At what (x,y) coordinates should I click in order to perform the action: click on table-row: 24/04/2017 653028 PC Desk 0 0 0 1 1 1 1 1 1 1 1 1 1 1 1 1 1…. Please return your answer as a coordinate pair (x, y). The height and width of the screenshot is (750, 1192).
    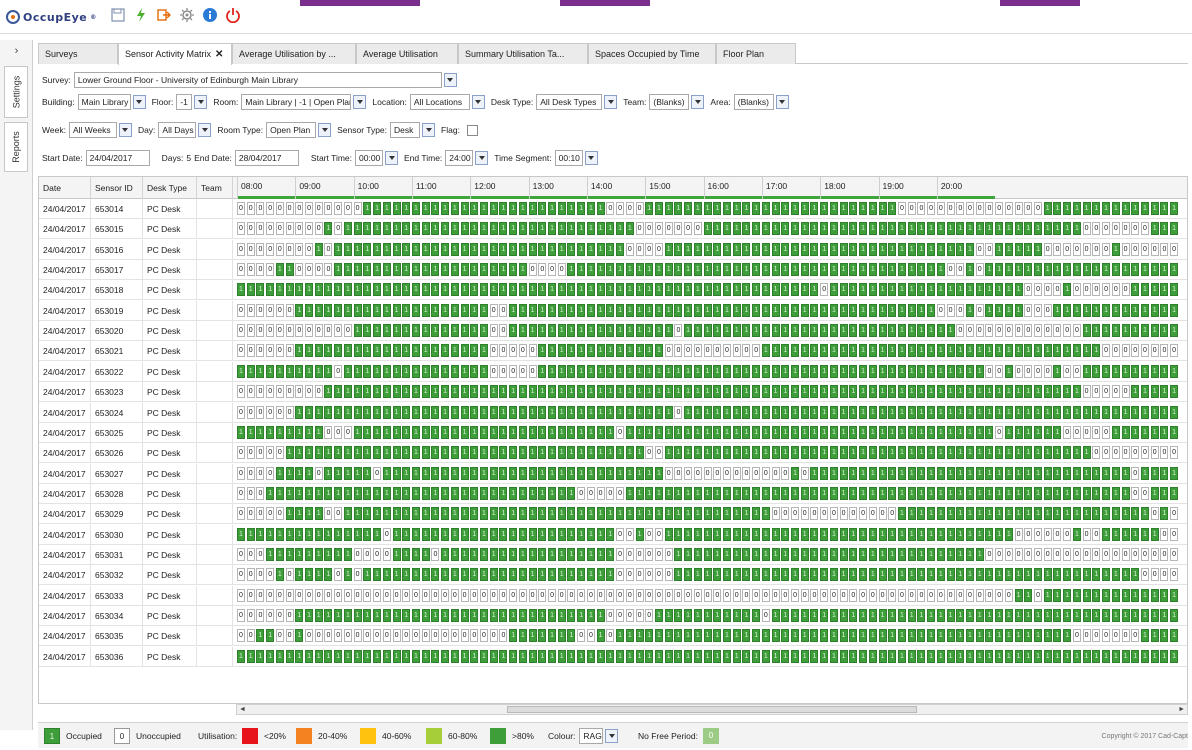
    Looking at the image, I should click on (613, 493).